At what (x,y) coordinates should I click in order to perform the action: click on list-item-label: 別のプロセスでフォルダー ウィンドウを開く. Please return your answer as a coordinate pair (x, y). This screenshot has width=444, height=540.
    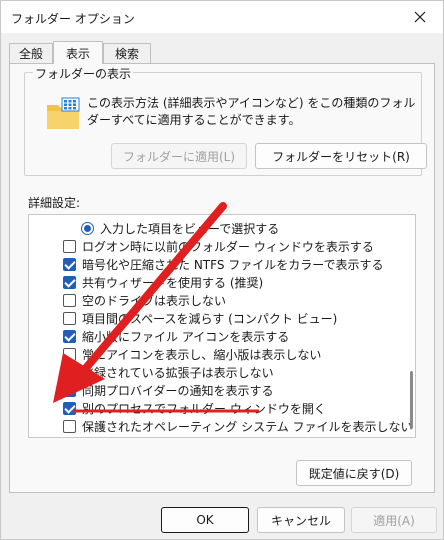
    Looking at the image, I should click on (204, 408).